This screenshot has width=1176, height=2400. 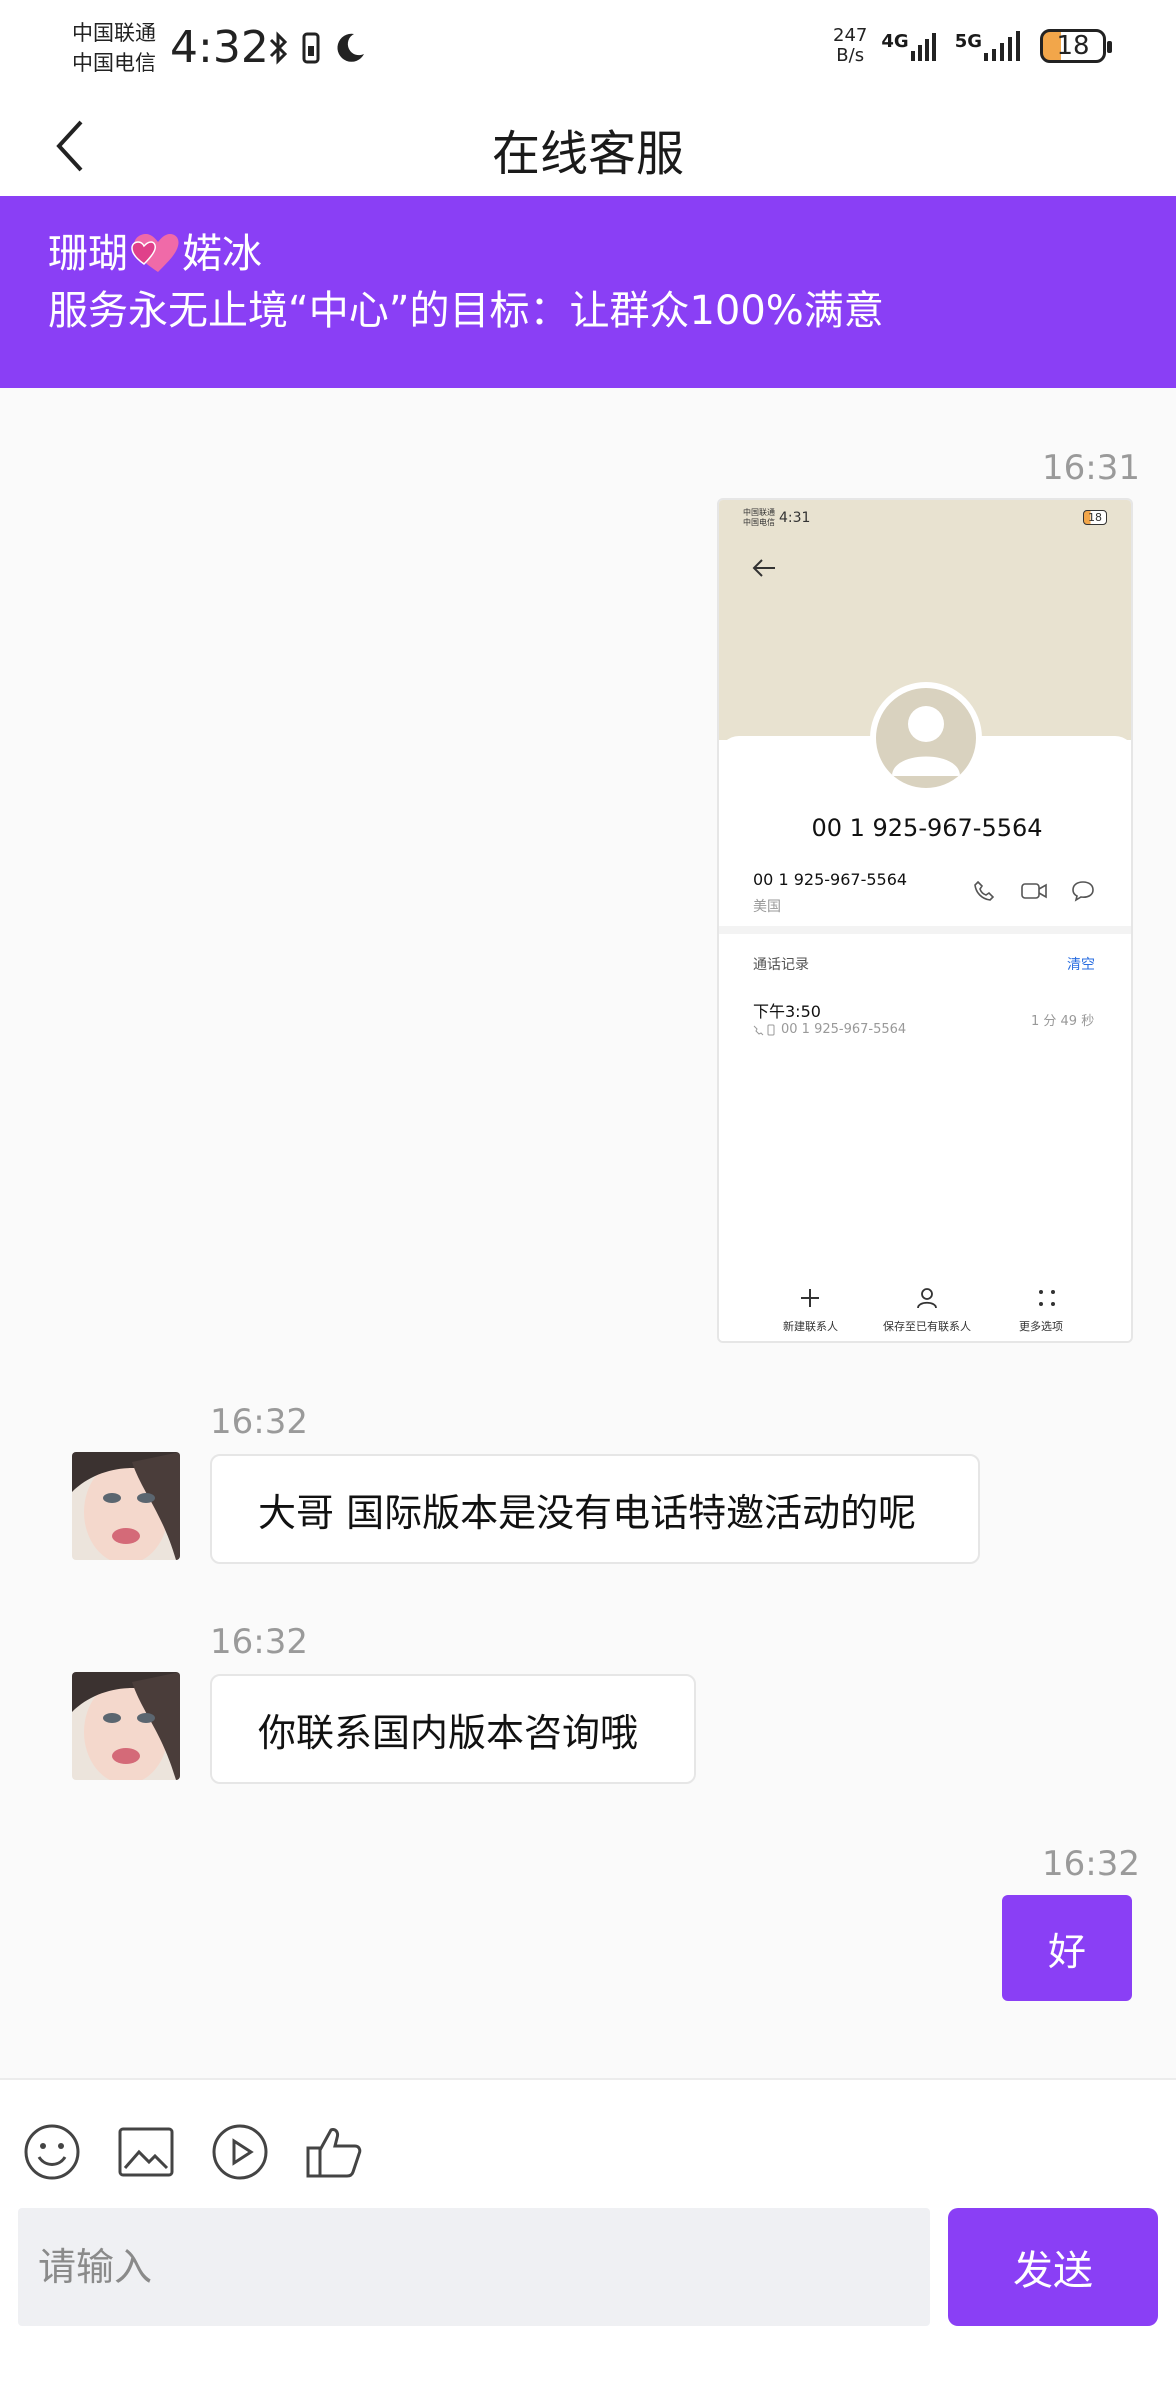 I want to click on plus-icon, so click(x=810, y=1298).